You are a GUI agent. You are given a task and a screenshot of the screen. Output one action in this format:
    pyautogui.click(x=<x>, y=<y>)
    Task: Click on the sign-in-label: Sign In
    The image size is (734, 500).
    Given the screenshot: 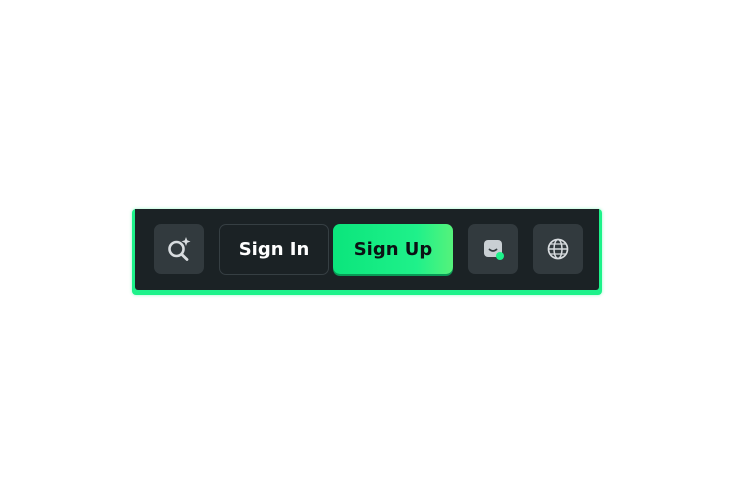 What is the action you would take?
    pyautogui.click(x=274, y=249)
    